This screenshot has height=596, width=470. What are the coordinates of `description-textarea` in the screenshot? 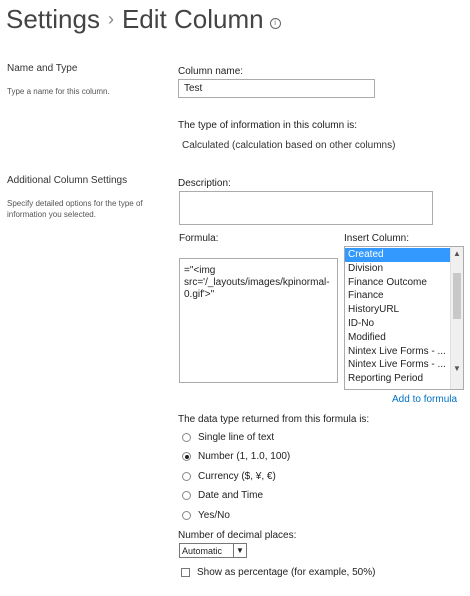 It's located at (306, 208).